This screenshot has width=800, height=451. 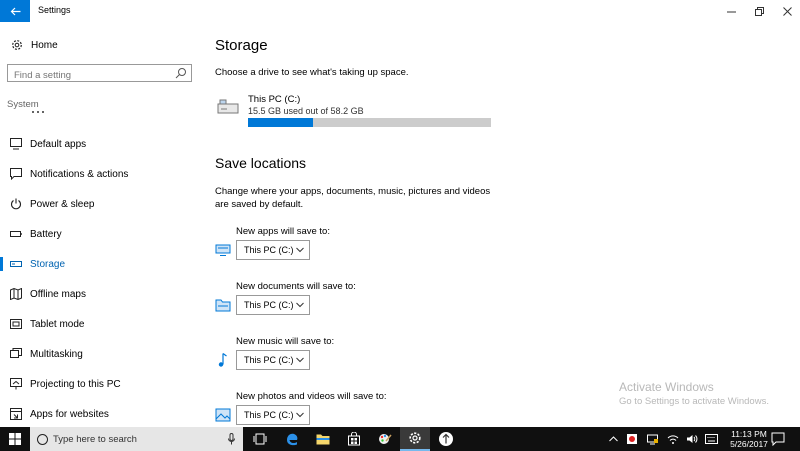 I want to click on keyboard-icon, so click(x=711, y=439).